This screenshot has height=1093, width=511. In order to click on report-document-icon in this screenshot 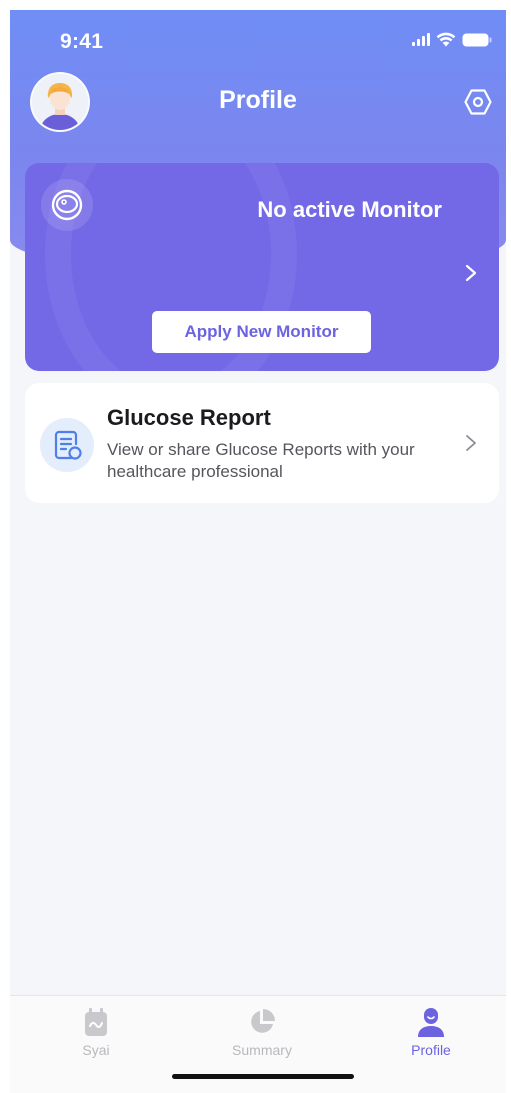, I will do `click(67, 445)`.